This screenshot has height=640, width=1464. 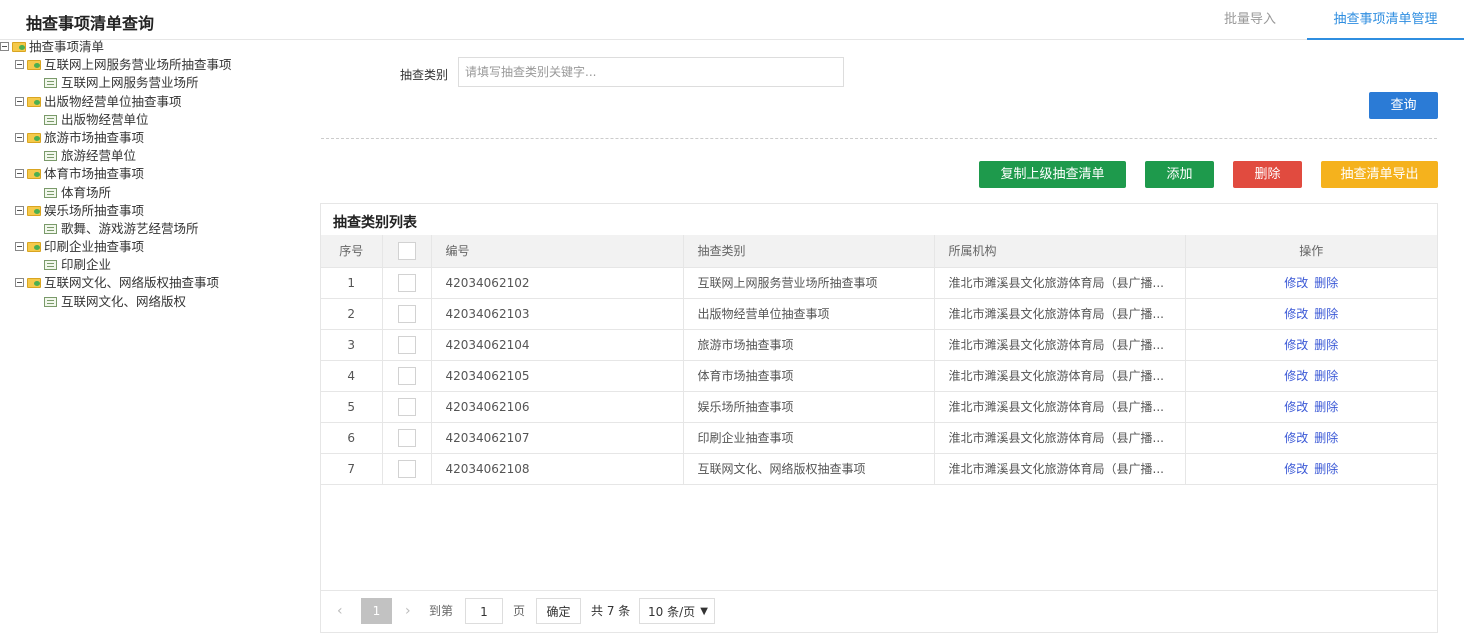 What do you see at coordinates (1250, 20) in the screenshot?
I see `tab-batch-import: 批量导入` at bounding box center [1250, 20].